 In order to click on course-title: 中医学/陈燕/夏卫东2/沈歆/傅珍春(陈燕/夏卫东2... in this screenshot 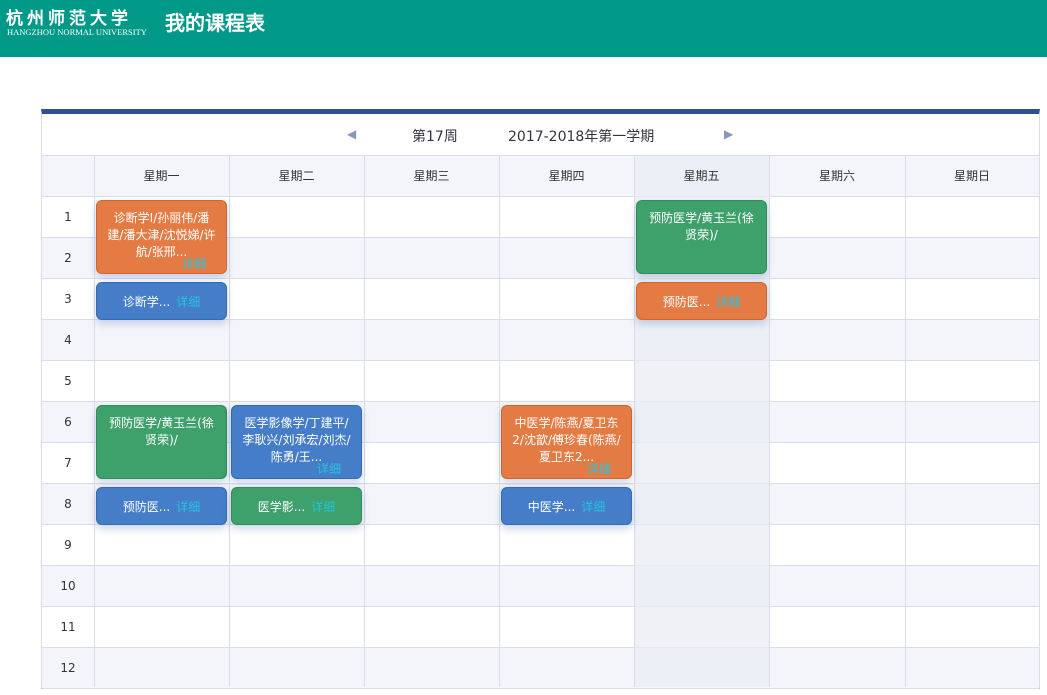, I will do `click(566, 440)`.